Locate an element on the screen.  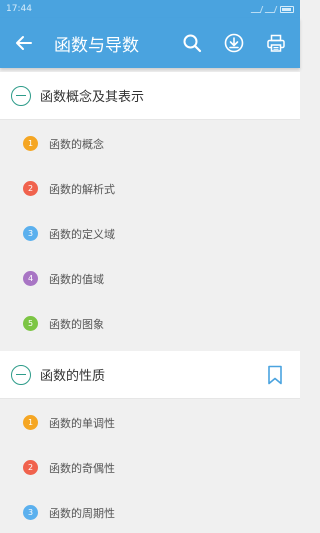
list-item-label: 函数的值域 is located at coordinates (76, 279).